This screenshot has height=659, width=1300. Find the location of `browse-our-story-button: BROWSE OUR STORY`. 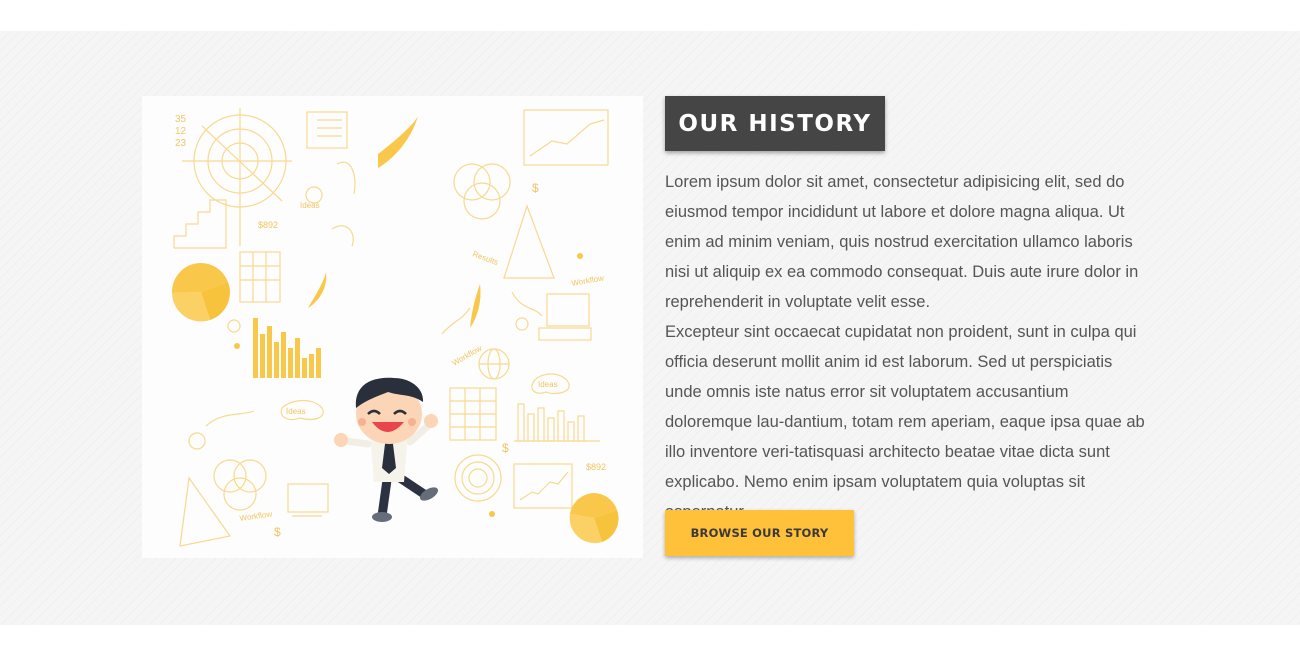

browse-our-story-button: BROWSE OUR STORY is located at coordinates (759, 533).